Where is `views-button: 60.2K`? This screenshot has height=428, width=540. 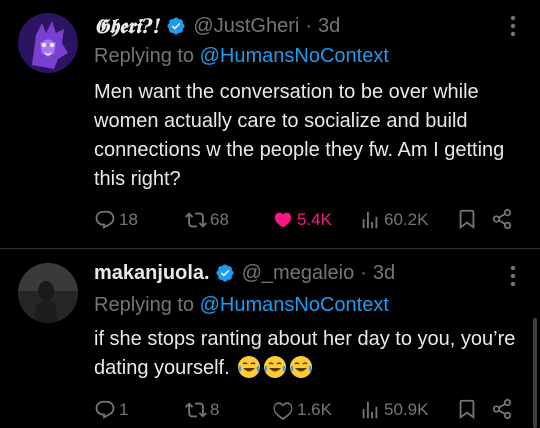
views-button: 60.2K is located at coordinates (393, 220).